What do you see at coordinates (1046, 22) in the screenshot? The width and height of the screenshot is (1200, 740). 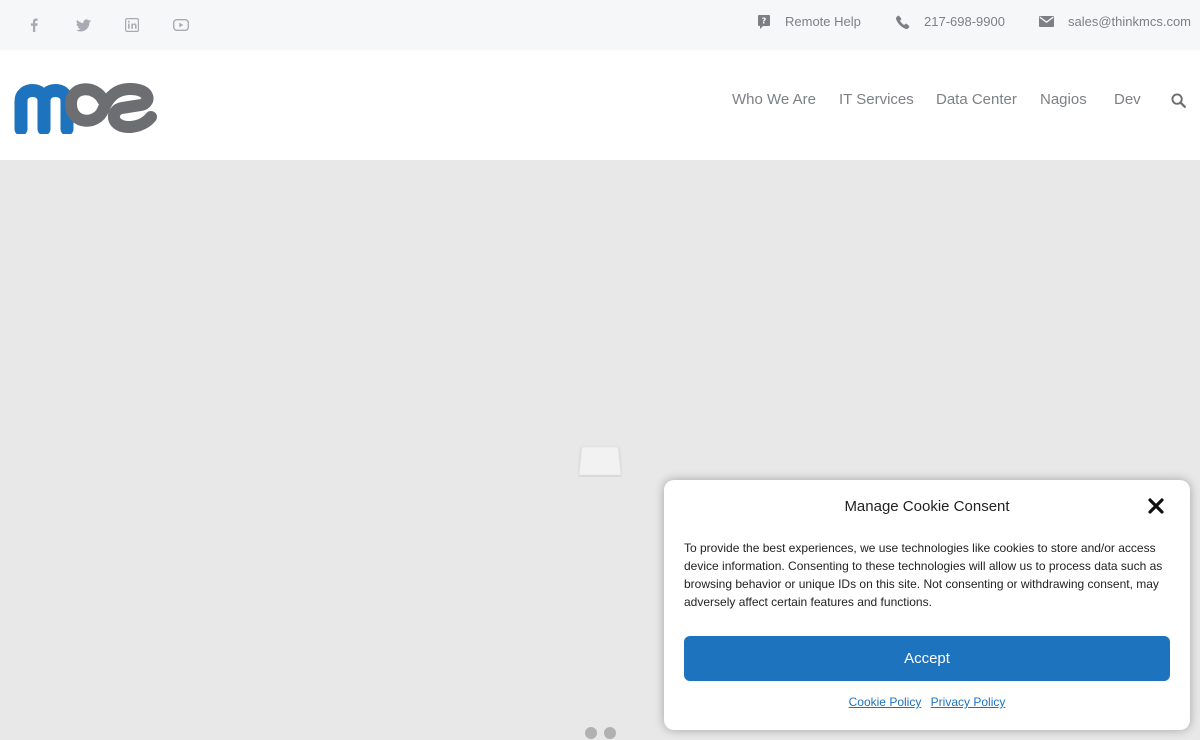 I see `envelope-icon` at bounding box center [1046, 22].